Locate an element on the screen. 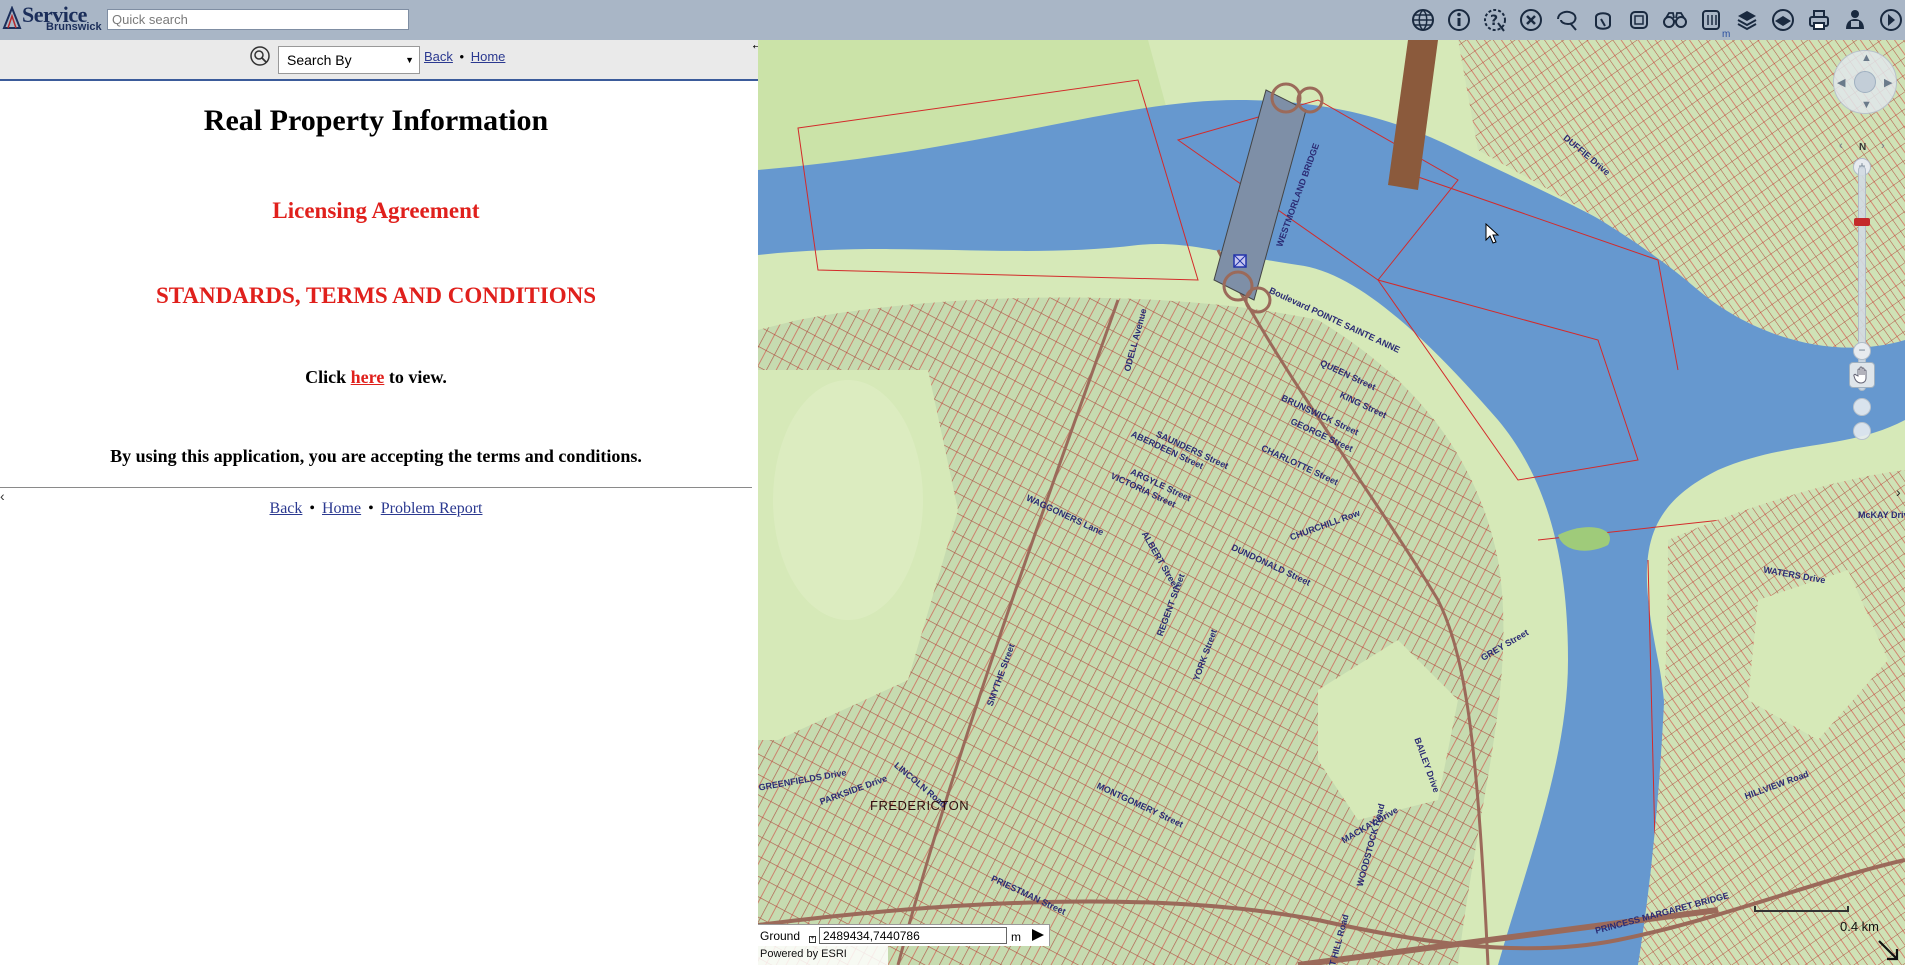 This screenshot has height=965, width=1905. divider is located at coordinates (376, 487).